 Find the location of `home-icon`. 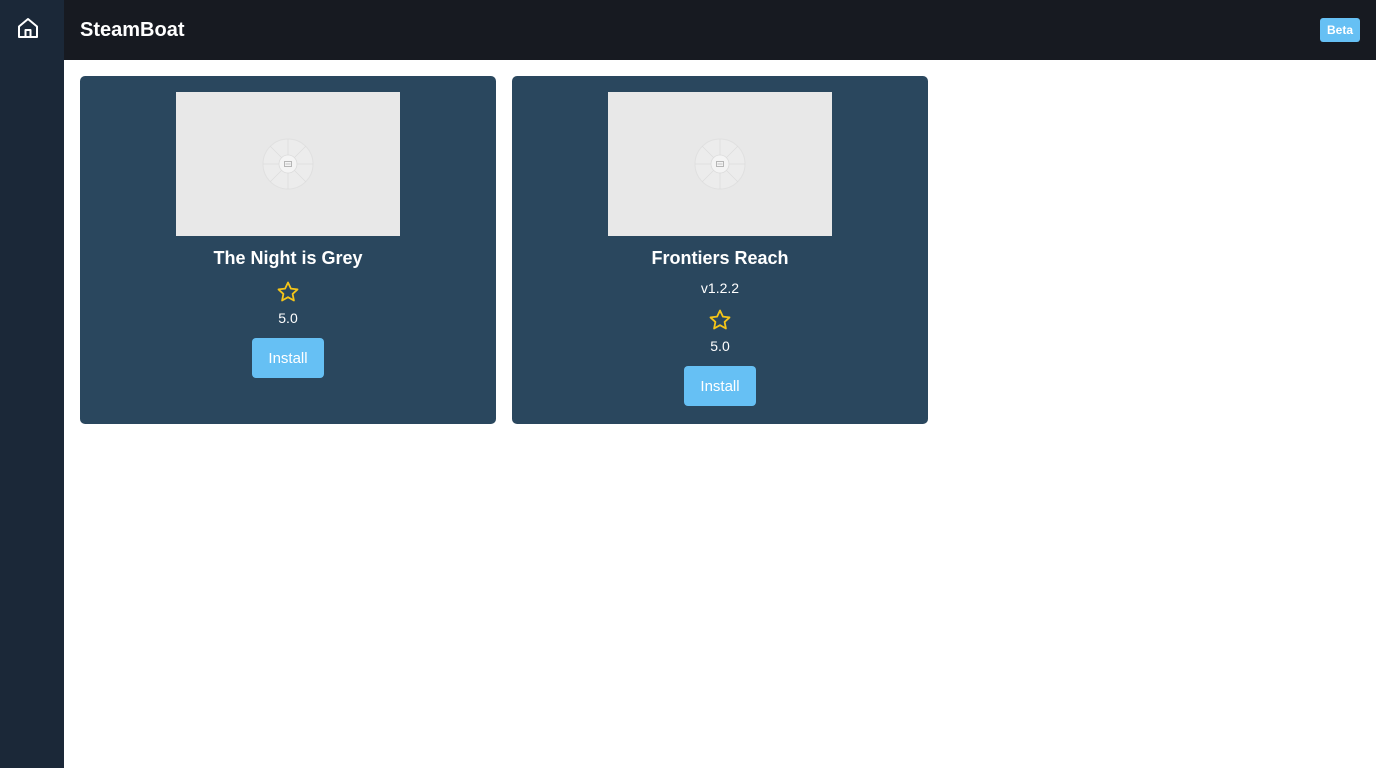

home-icon is located at coordinates (28, 28).